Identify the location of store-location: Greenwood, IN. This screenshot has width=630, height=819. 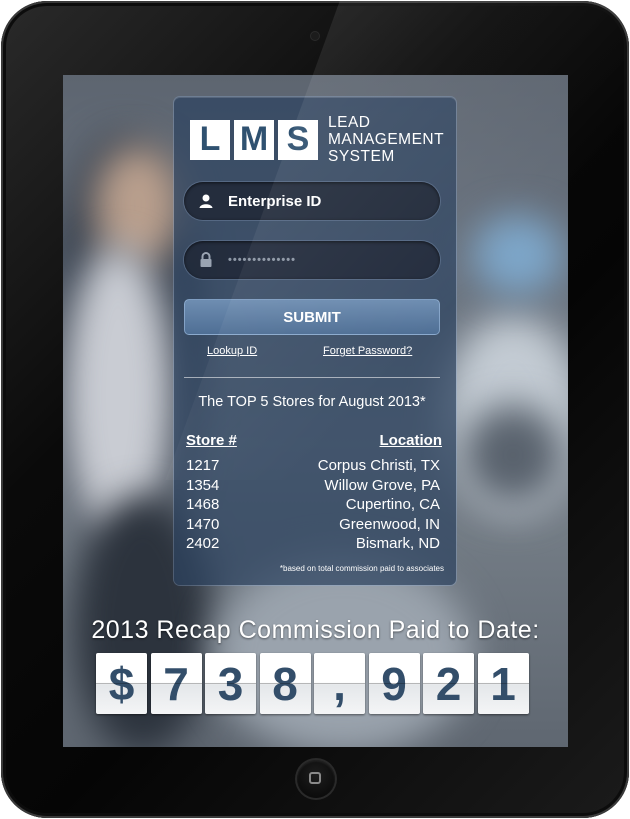
(389, 524).